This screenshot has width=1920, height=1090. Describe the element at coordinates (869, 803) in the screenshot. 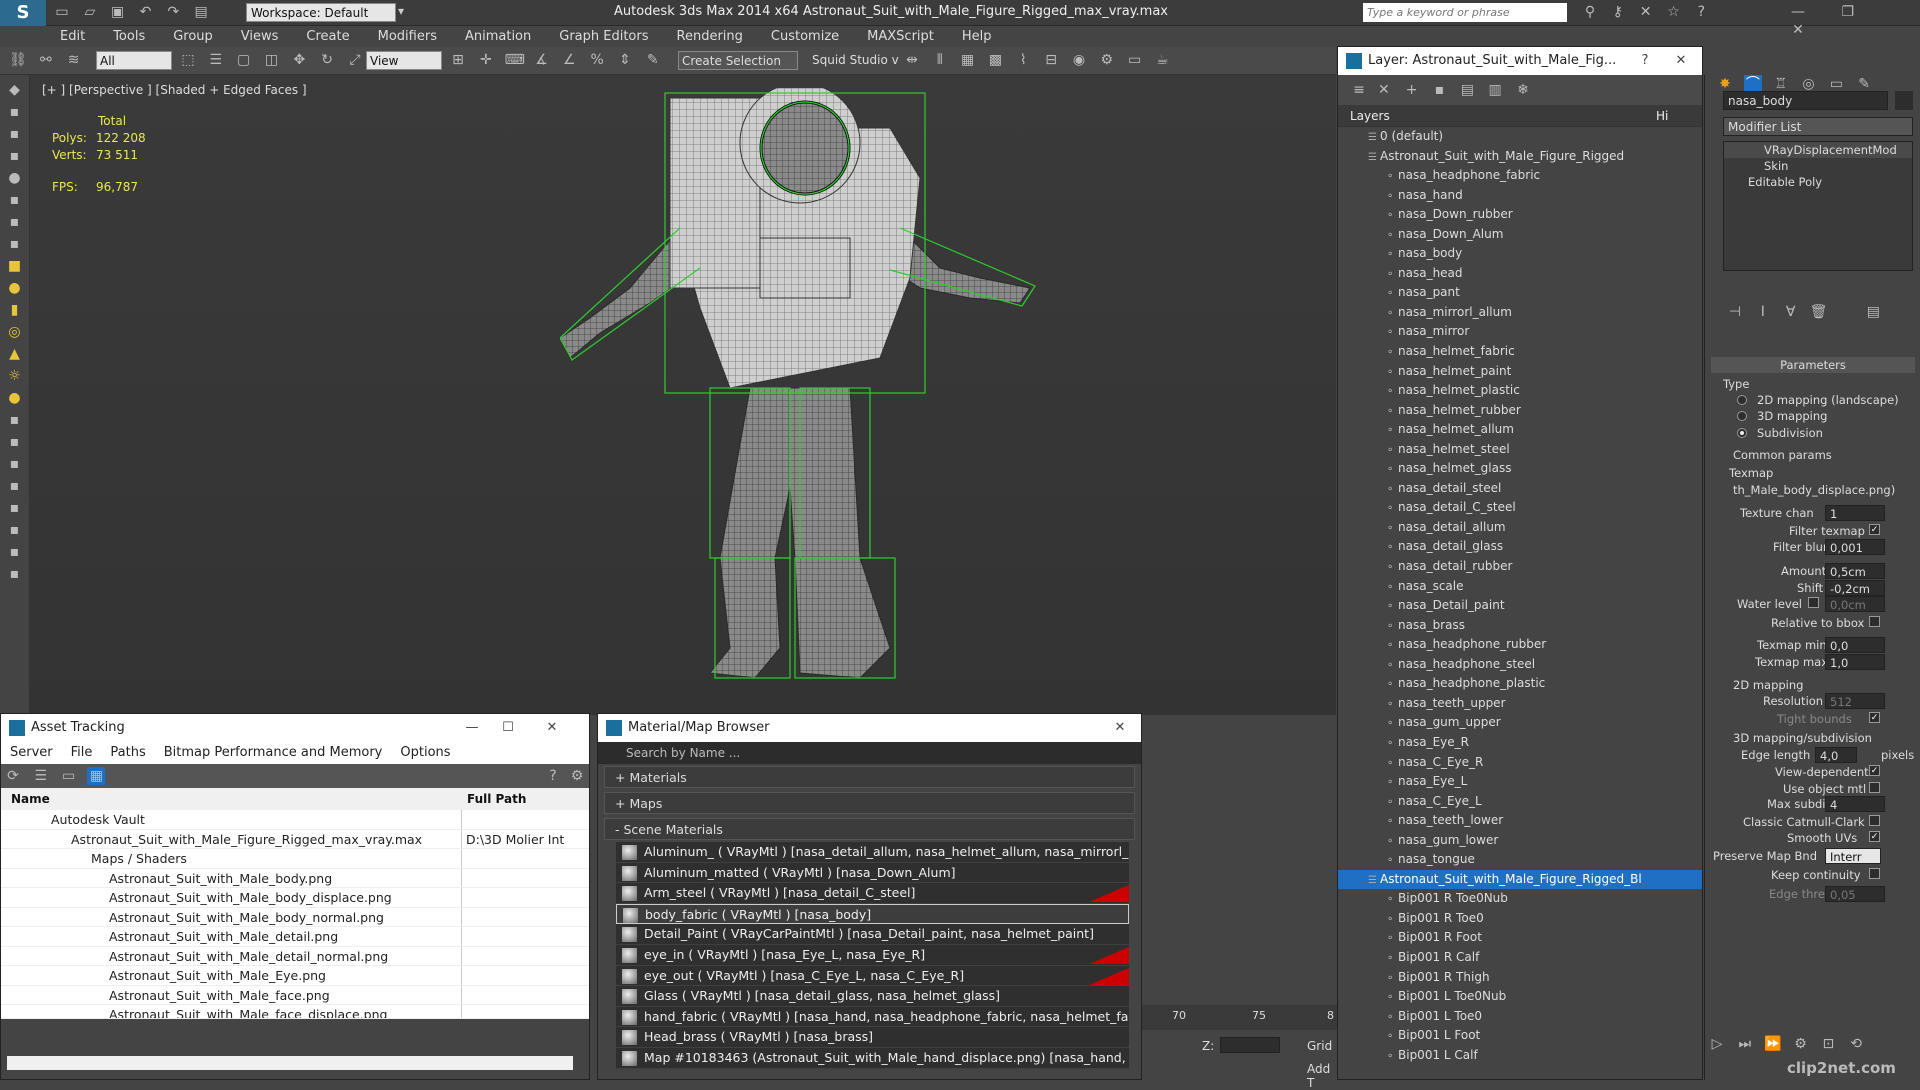

I see `group-maps: + Maps` at that location.